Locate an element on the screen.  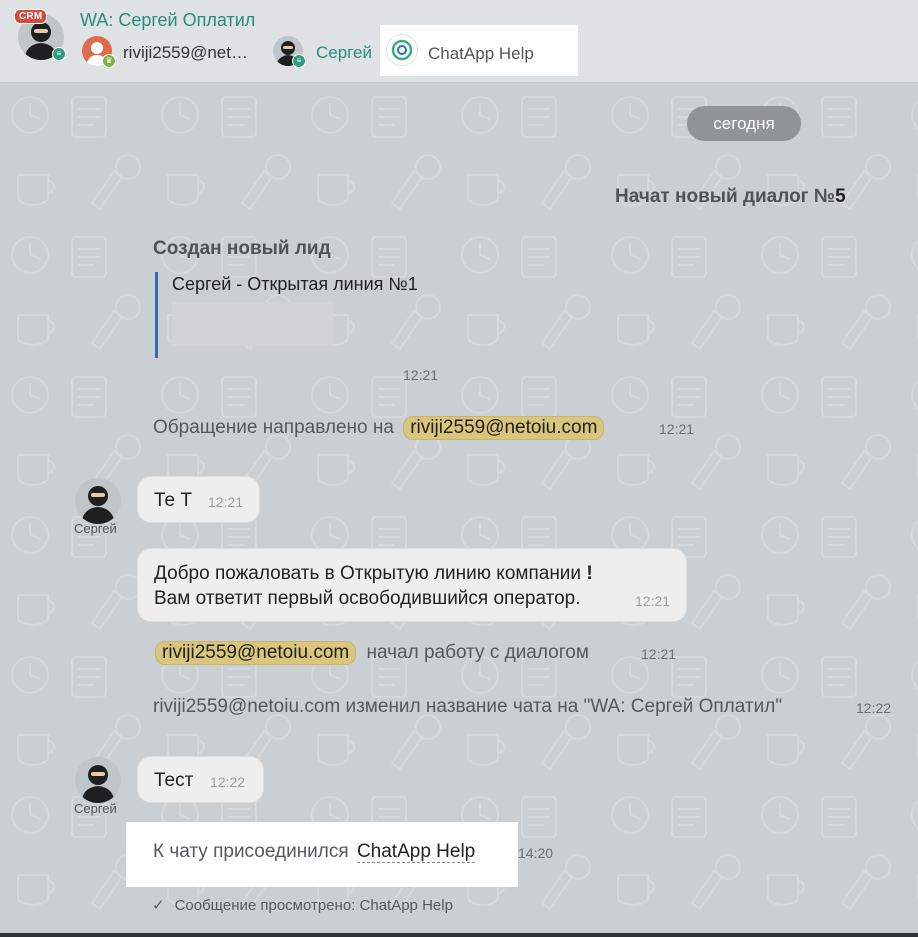
started-text: начал работу с диалогом is located at coordinates (477, 652).